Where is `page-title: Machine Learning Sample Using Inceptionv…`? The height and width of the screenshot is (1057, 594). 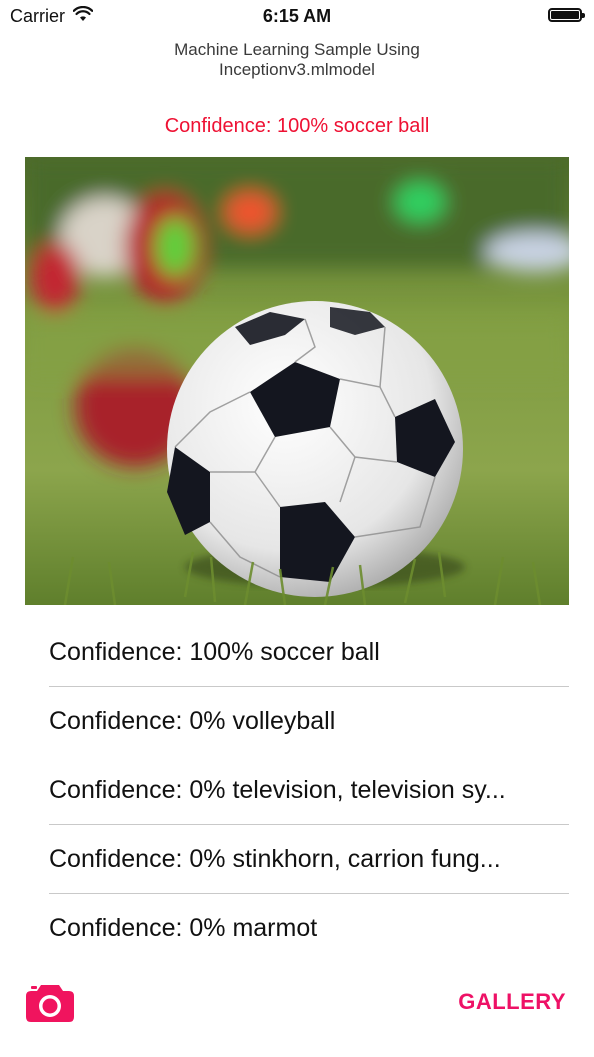
page-title: Machine Learning Sample Using Inceptionv… is located at coordinates (297, 60).